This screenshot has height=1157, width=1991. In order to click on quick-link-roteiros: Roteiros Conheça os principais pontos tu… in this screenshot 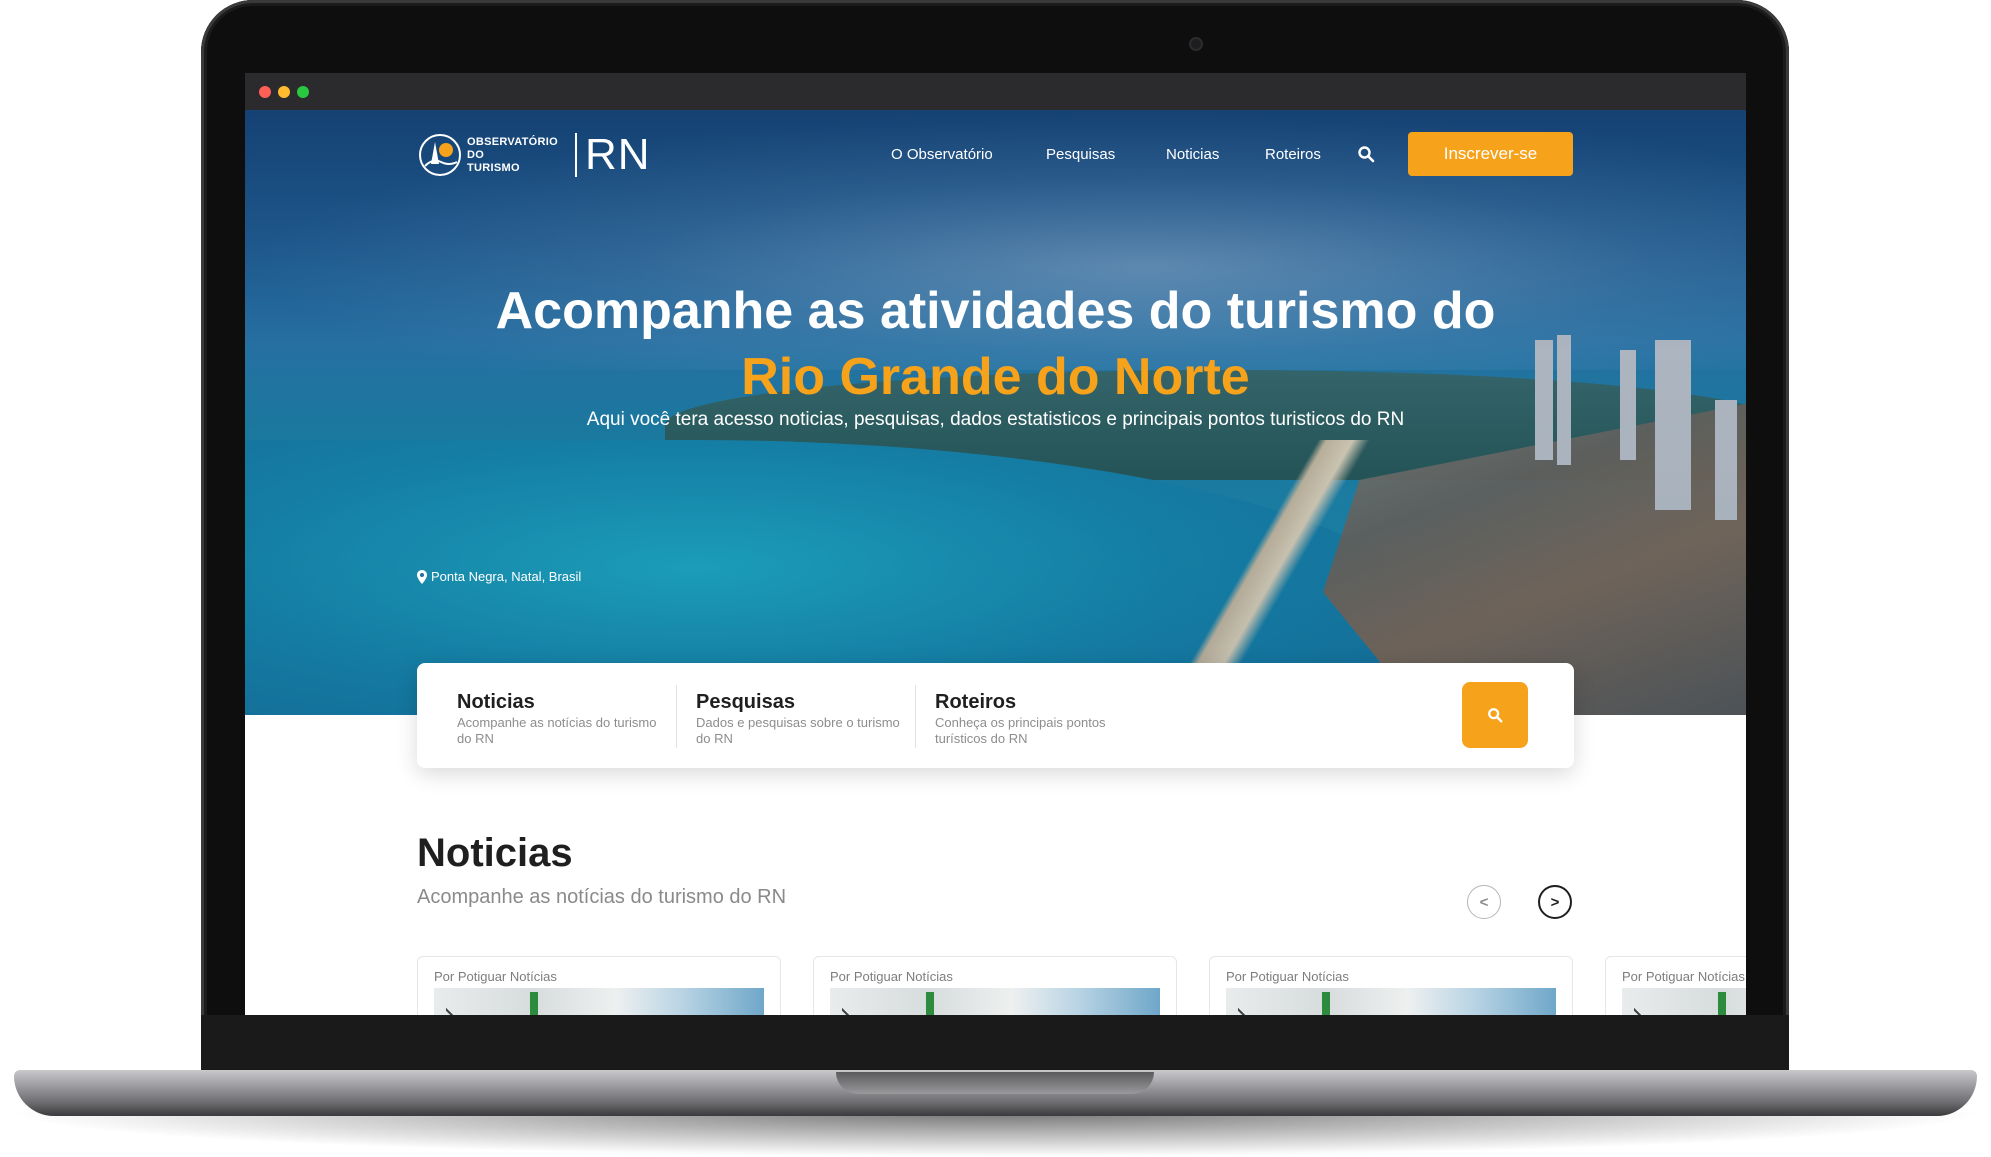, I will do `click(1040, 718)`.